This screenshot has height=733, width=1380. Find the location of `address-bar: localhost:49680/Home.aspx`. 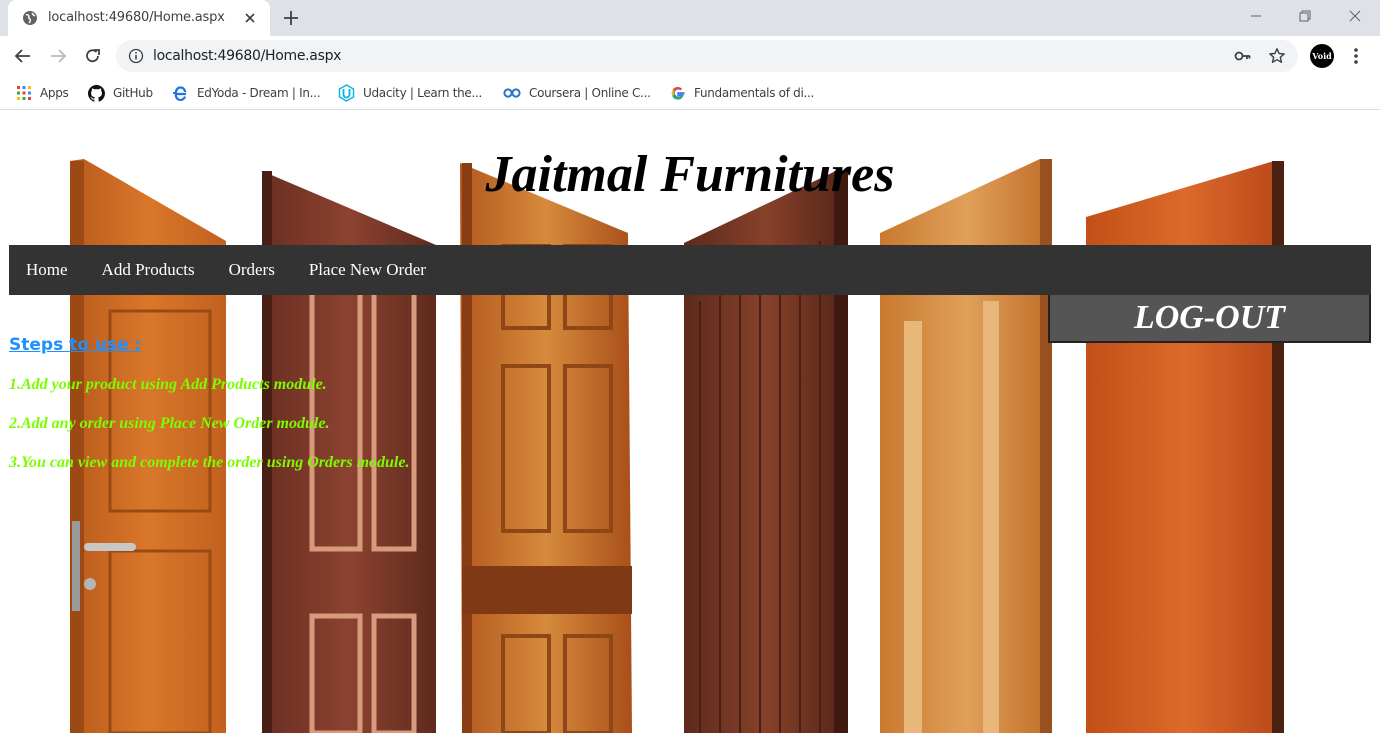

address-bar: localhost:49680/Home.aspx is located at coordinates (707, 56).